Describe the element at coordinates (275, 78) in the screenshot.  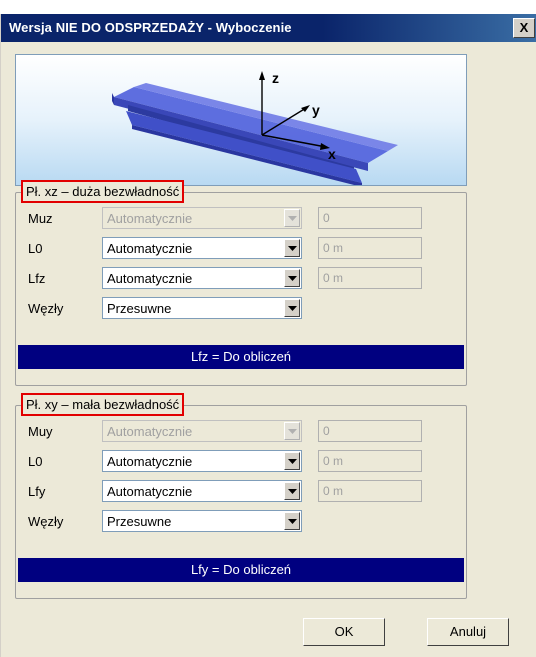
I see `z-axis-label: z` at that location.